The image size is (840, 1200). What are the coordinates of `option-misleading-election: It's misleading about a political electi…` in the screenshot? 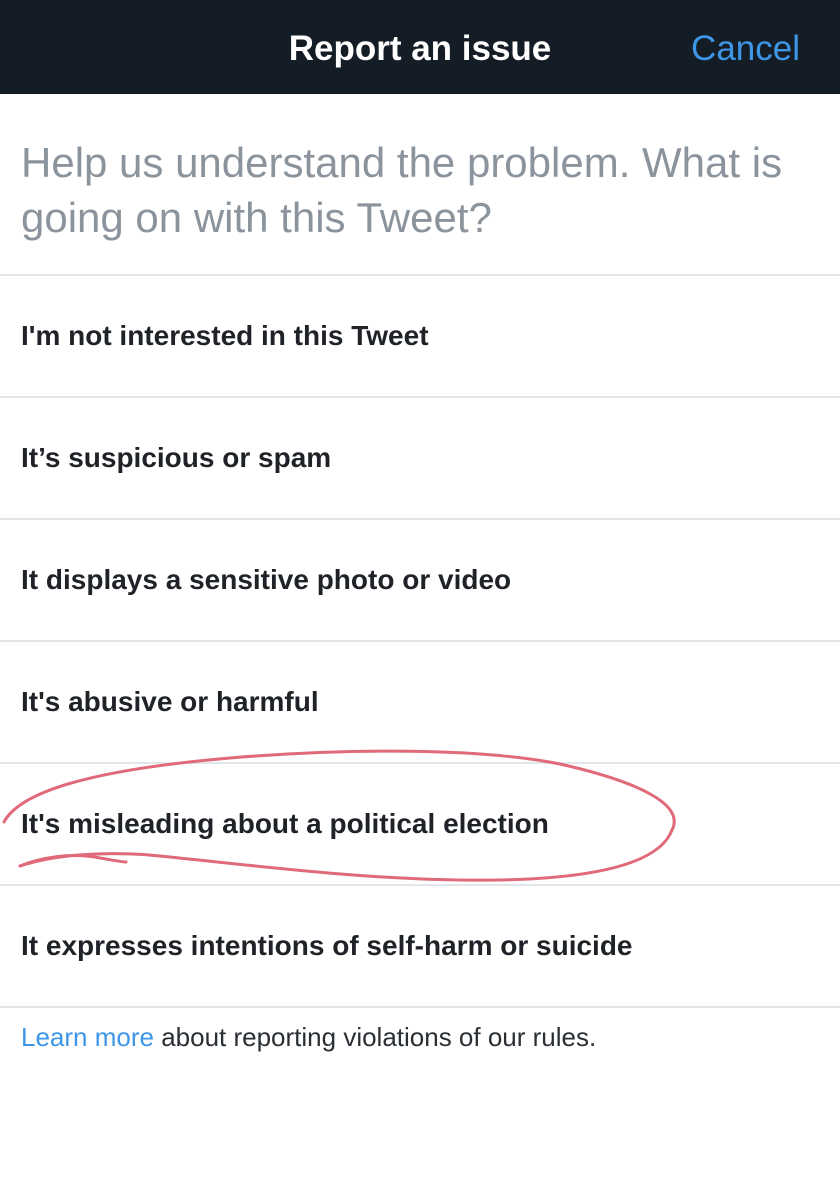 It's located at (420, 823).